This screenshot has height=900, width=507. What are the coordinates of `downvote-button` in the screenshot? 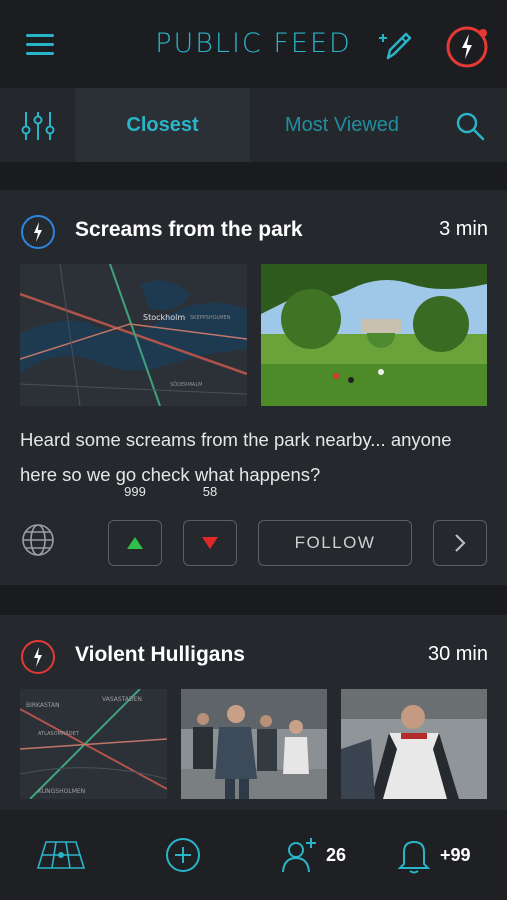 It's located at (210, 543).